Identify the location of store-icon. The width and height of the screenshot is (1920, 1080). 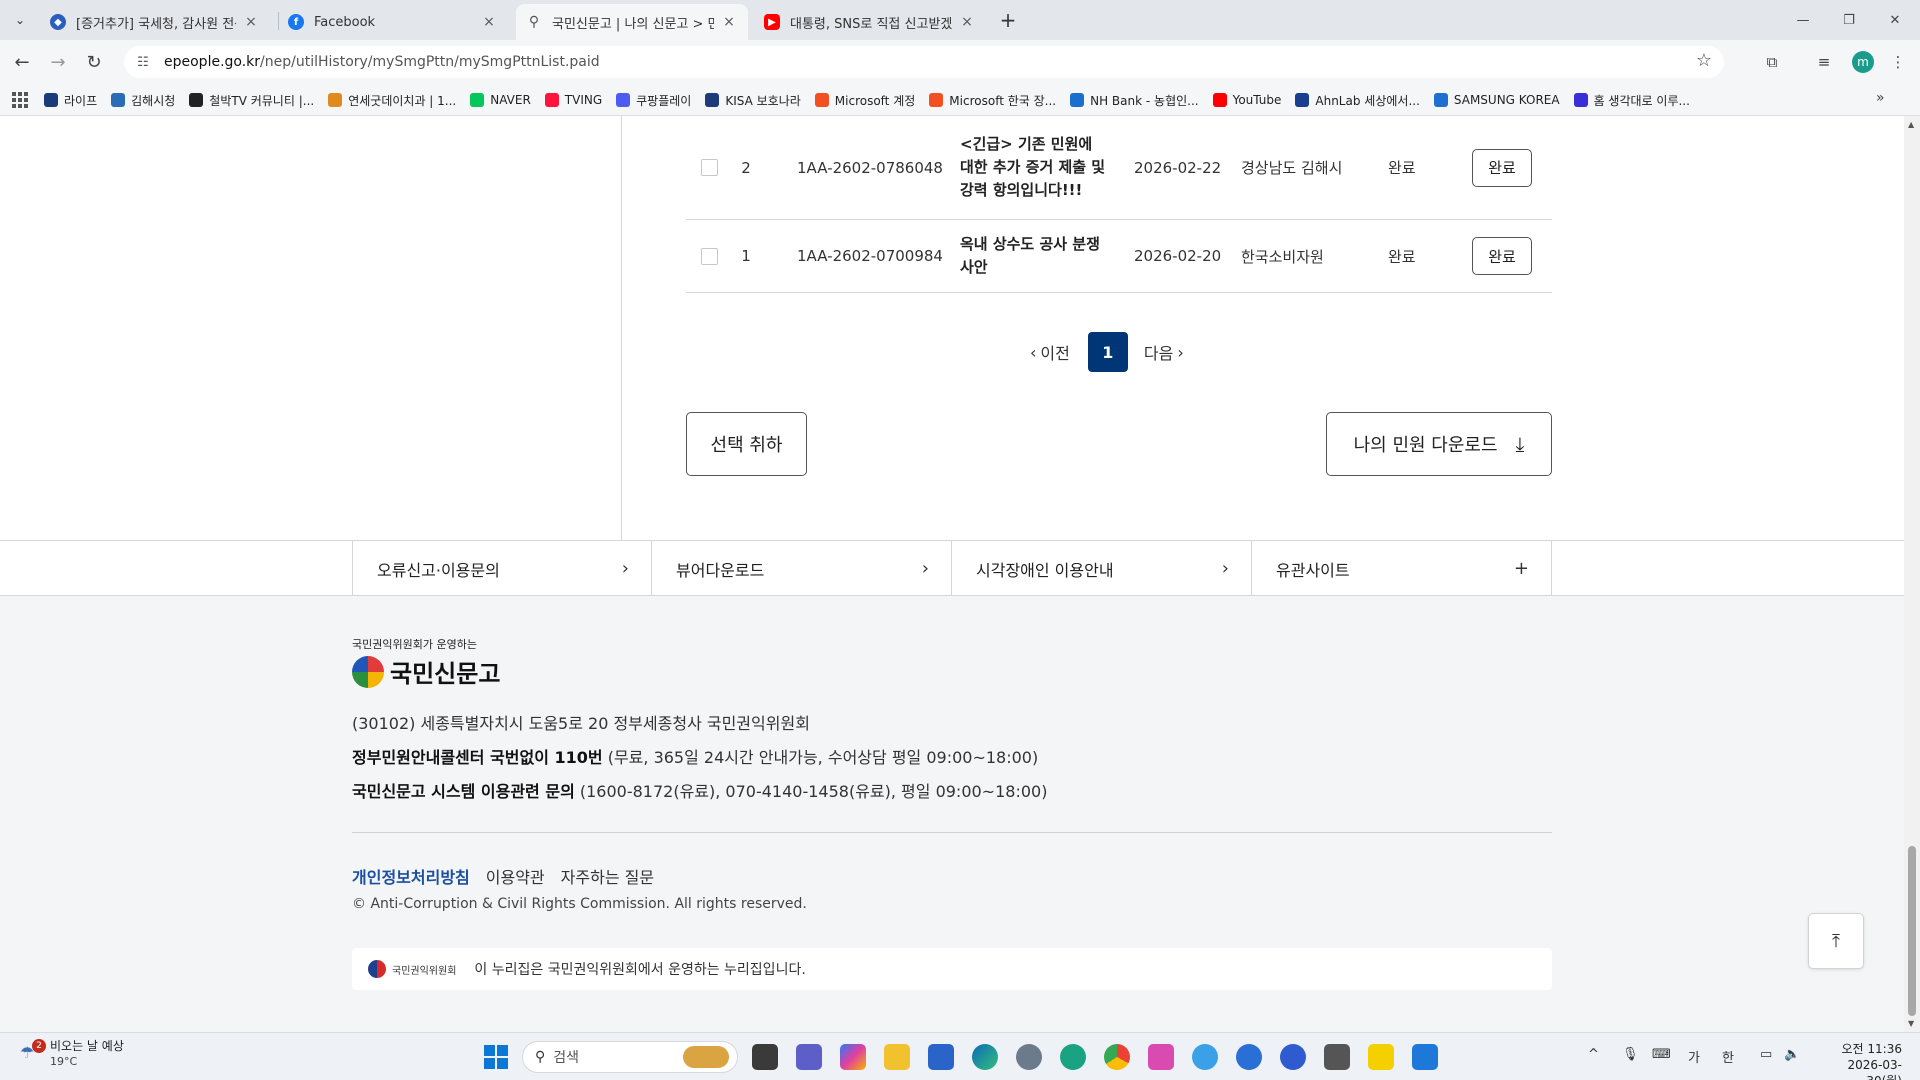
(941, 1057).